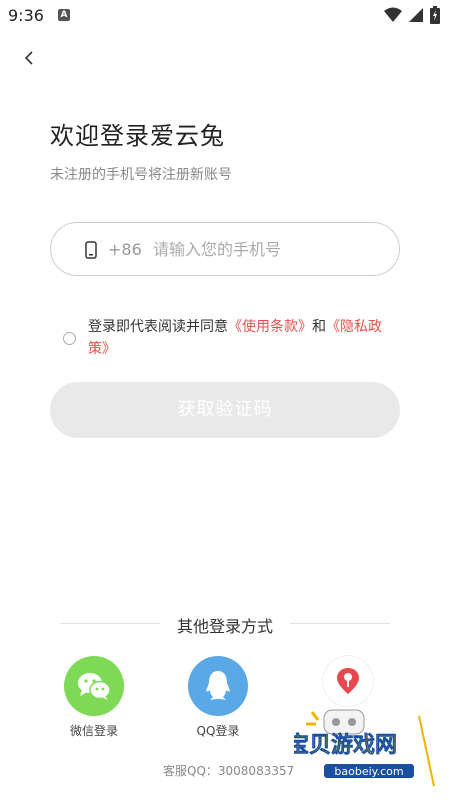 Image resolution: width=450 pixels, height=800 pixels. What do you see at coordinates (435, 15) in the screenshot?
I see `battery-icon` at bounding box center [435, 15].